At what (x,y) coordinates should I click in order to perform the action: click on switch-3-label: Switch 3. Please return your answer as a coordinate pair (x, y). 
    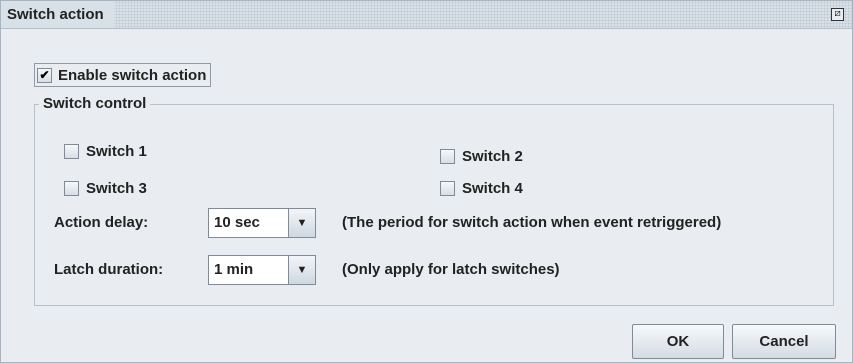
    Looking at the image, I should click on (116, 188).